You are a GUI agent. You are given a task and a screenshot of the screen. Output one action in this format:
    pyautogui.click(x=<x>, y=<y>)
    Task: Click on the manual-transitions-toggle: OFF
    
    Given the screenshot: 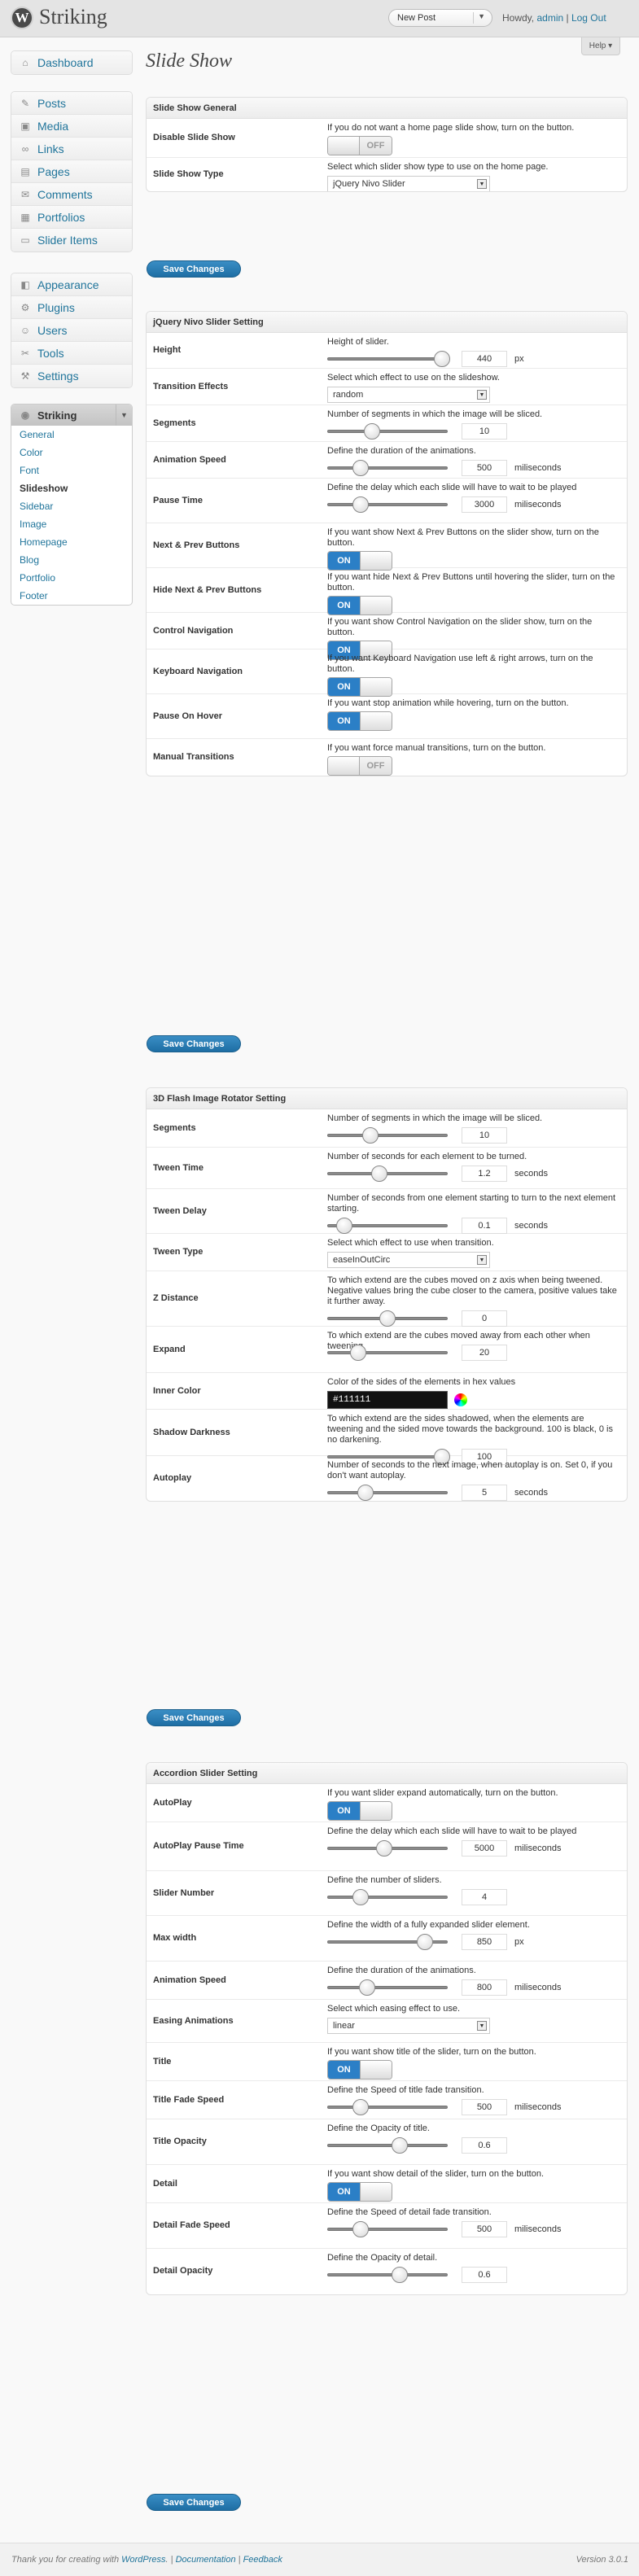 What is the action you would take?
    pyautogui.click(x=359, y=766)
    